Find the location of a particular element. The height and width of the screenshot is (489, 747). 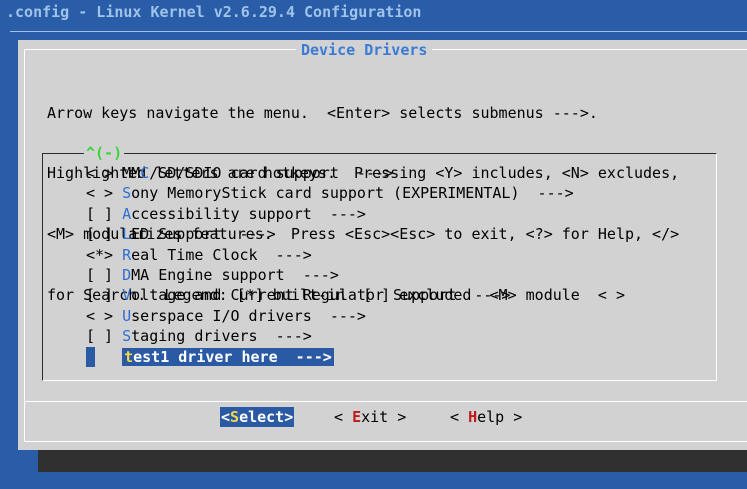

menu-item-rtc: <*> Real Time Clock ---> is located at coordinates (330, 255).